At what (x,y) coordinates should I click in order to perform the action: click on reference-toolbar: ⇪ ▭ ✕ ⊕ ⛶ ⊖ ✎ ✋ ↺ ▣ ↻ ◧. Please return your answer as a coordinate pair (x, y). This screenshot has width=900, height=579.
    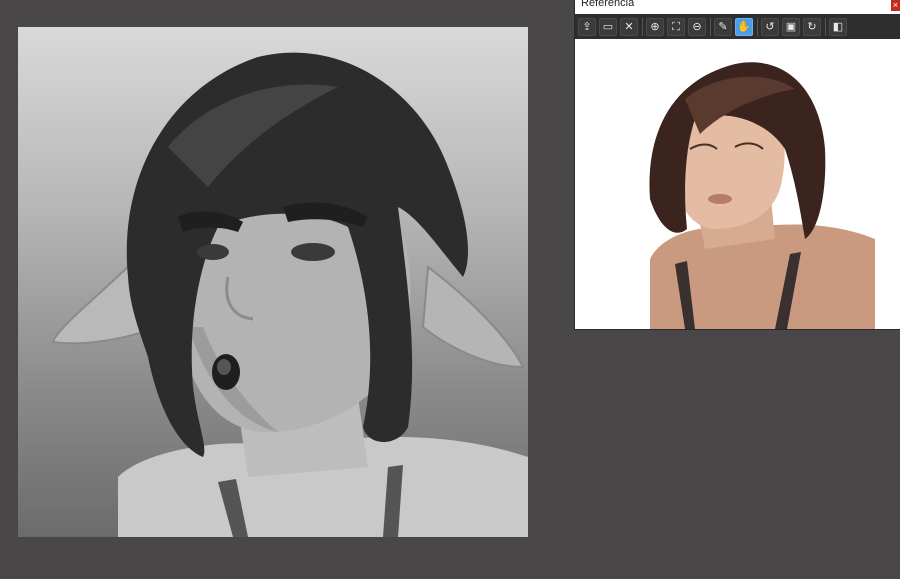
    Looking at the image, I should click on (737, 26).